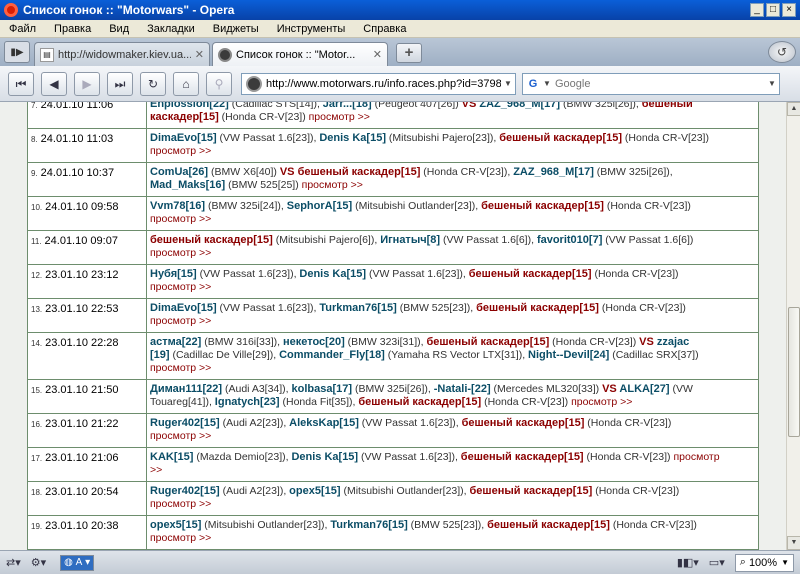 The height and width of the screenshot is (574, 800). What do you see at coordinates (186, 389) in the screenshot?
I see `player-link: Диман111[22]` at bounding box center [186, 389].